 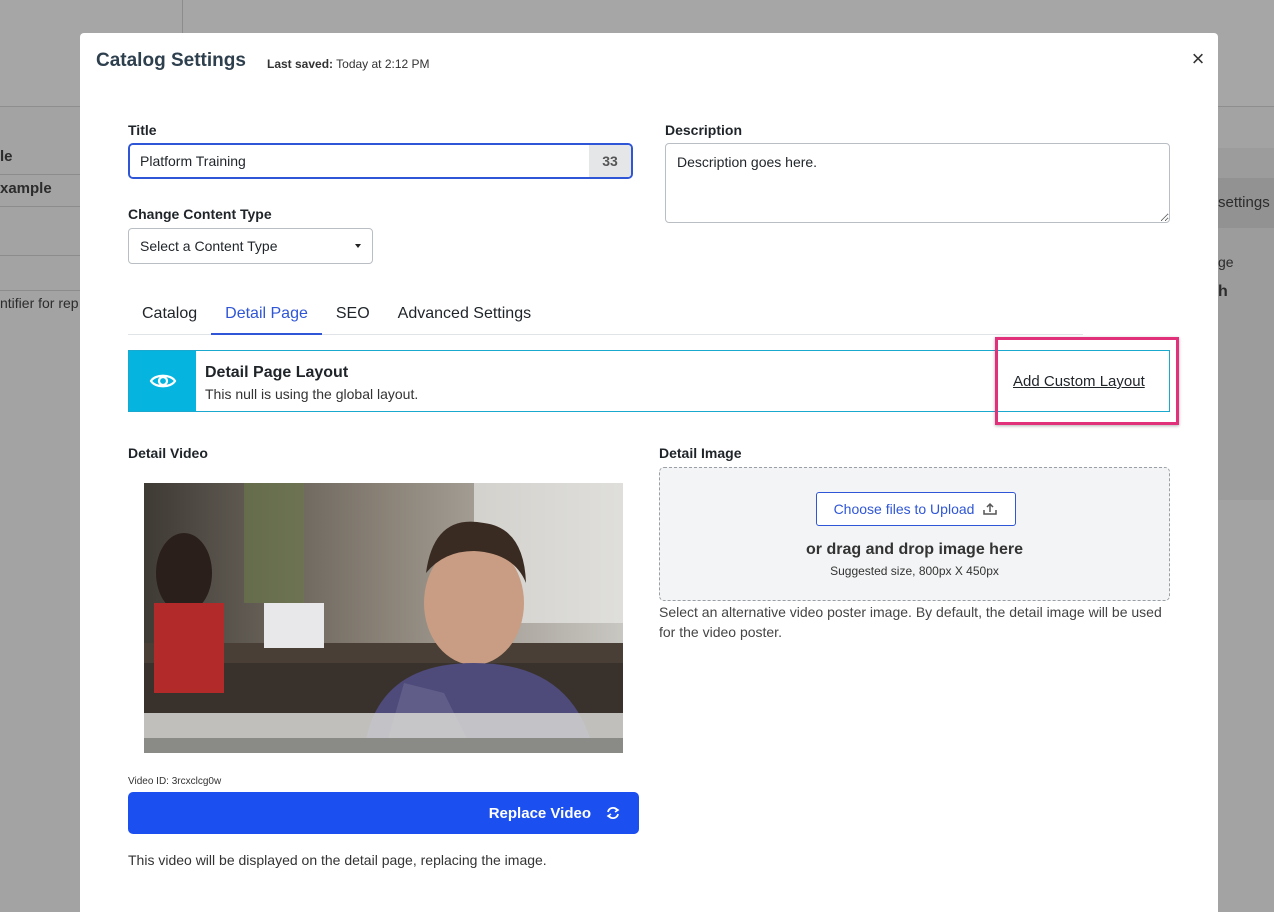 I want to click on upload-icon, so click(x=990, y=508).